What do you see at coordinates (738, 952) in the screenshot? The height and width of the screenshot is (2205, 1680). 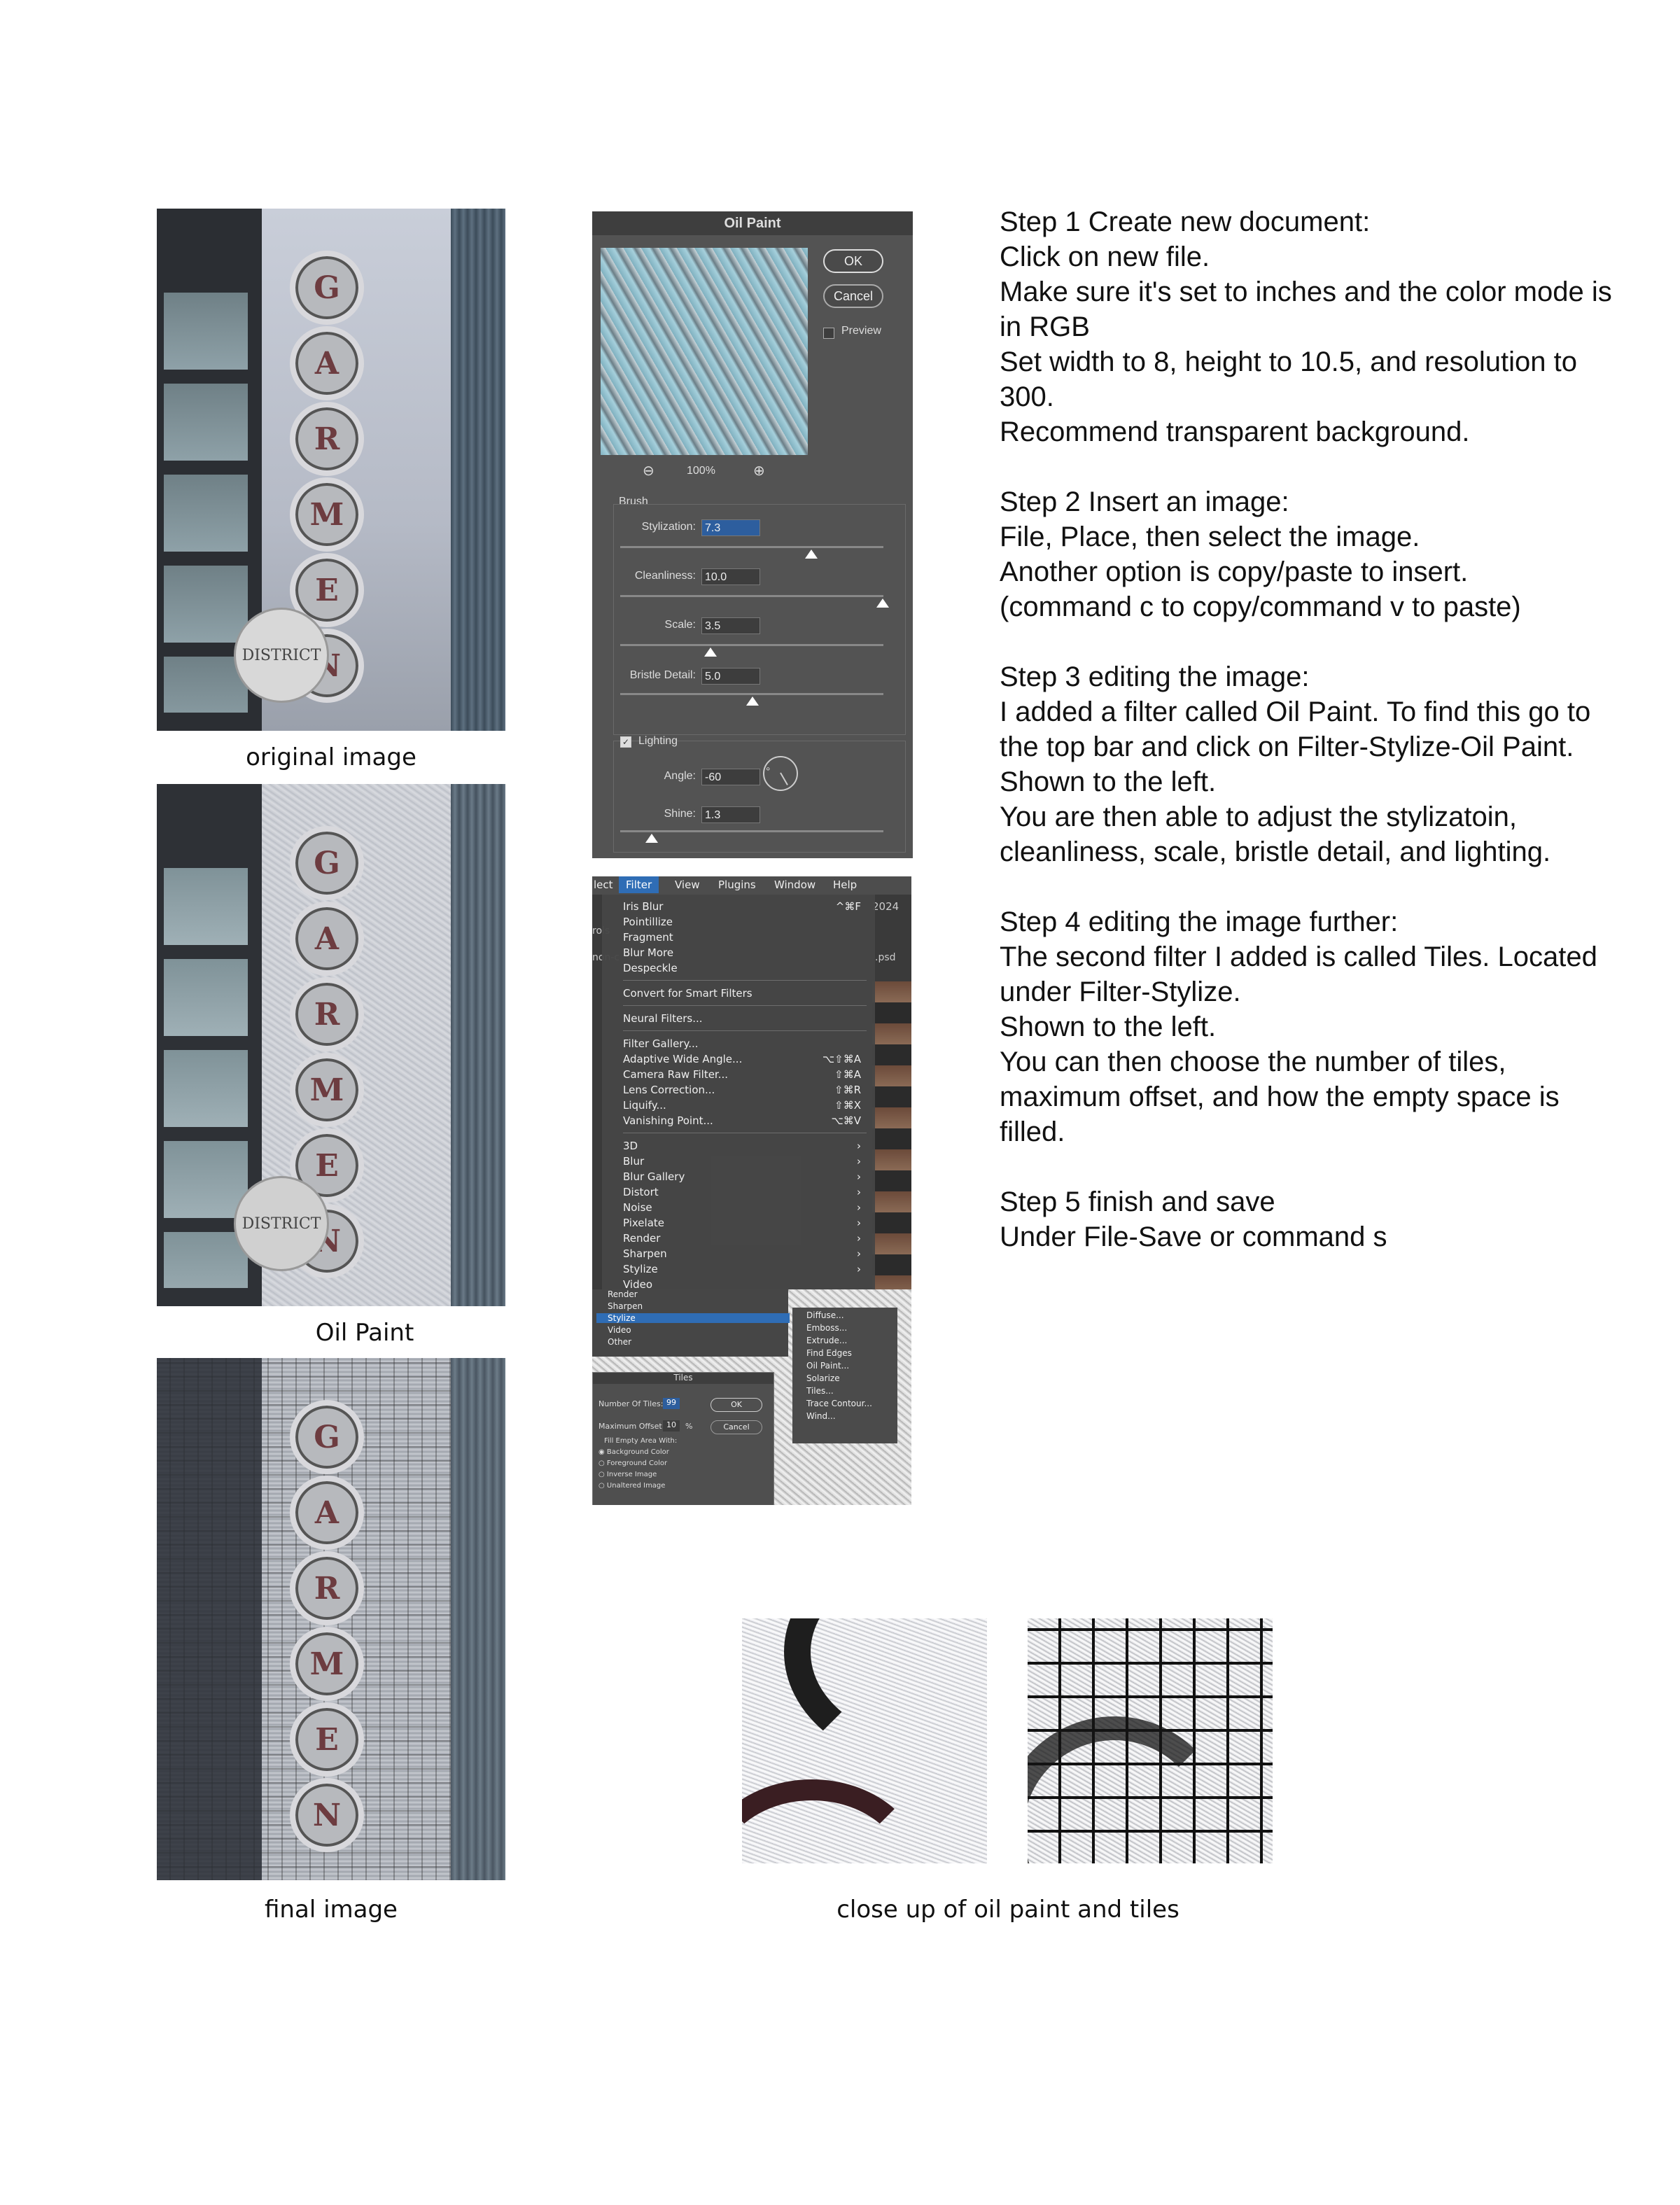 I see `menu-item-blur-more: Blur More` at bounding box center [738, 952].